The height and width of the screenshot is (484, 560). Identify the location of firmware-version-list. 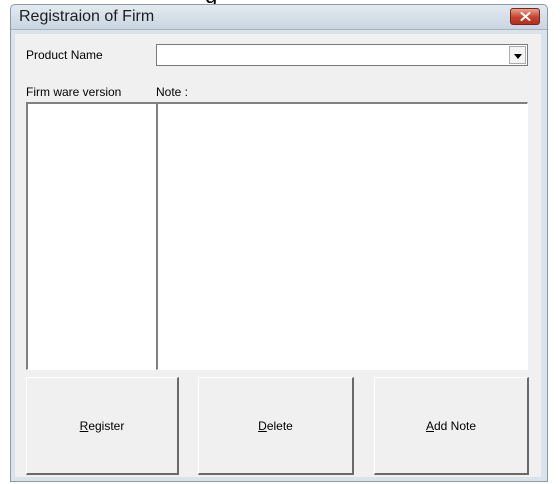
(91, 236).